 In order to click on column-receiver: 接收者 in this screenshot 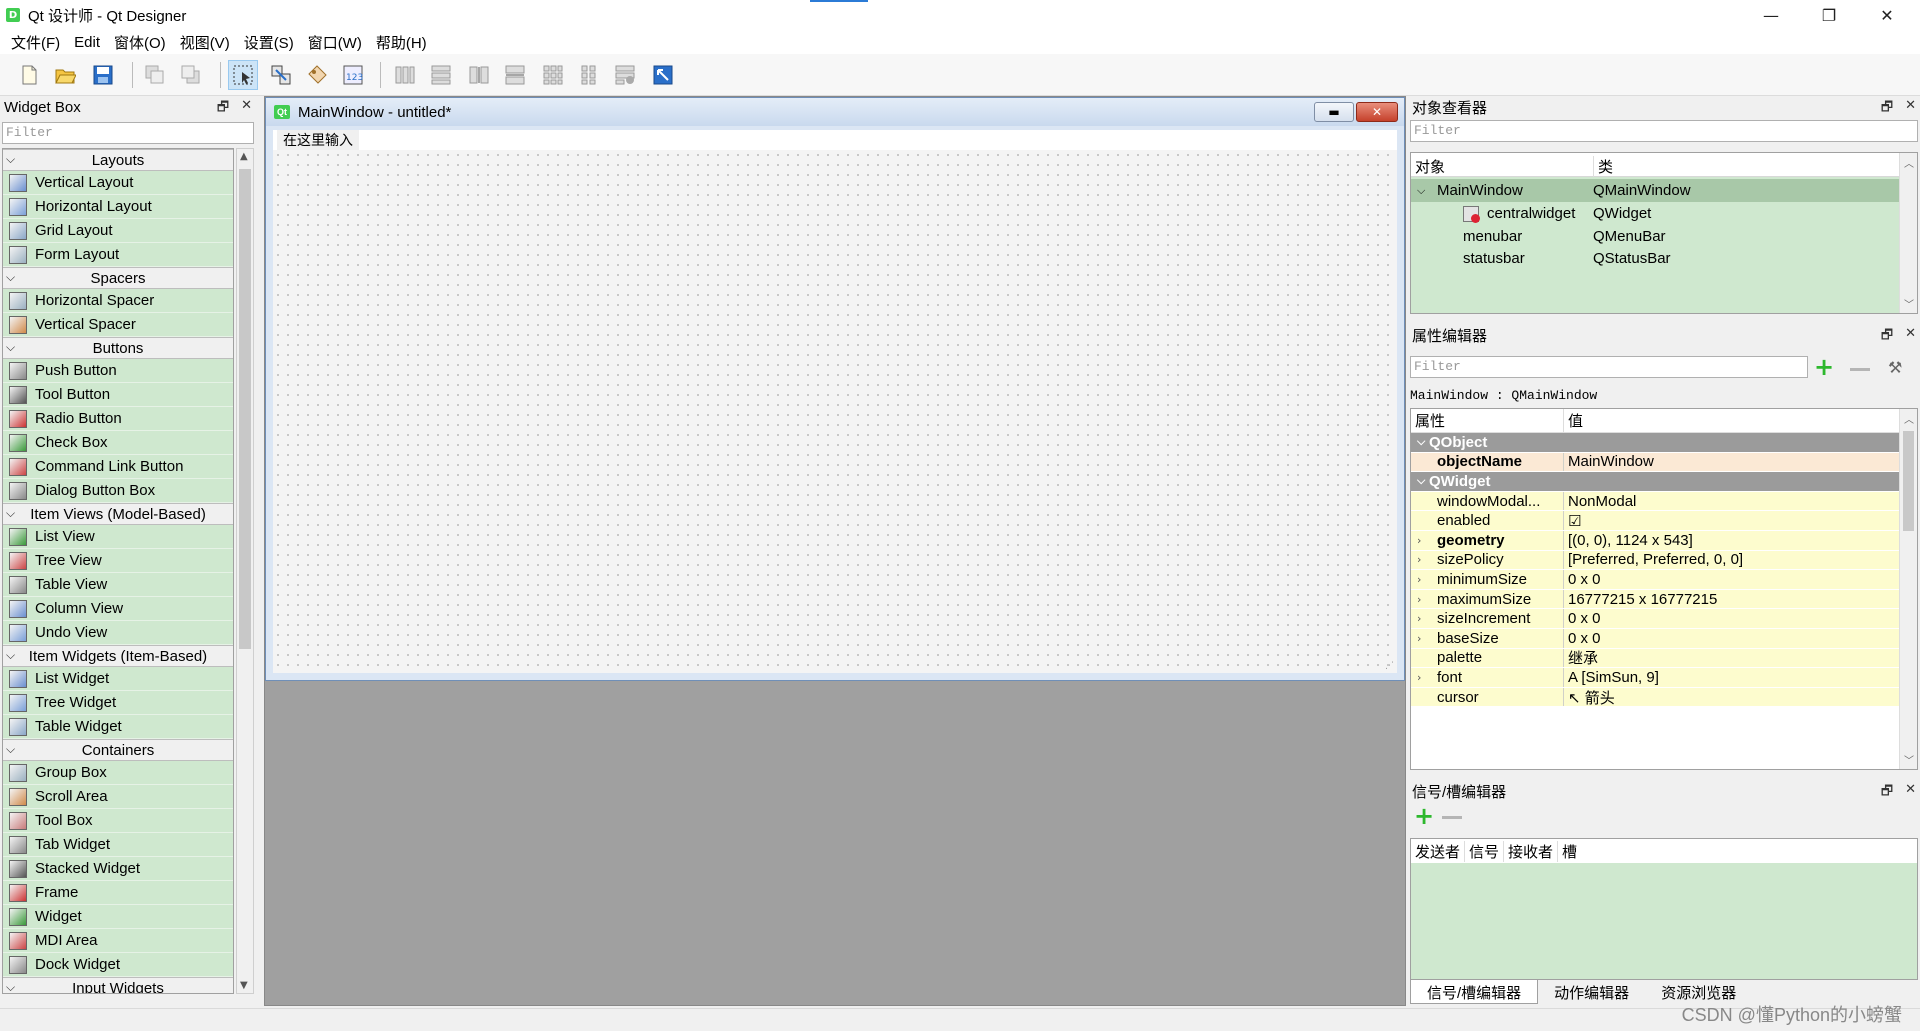, I will do `click(1531, 851)`.